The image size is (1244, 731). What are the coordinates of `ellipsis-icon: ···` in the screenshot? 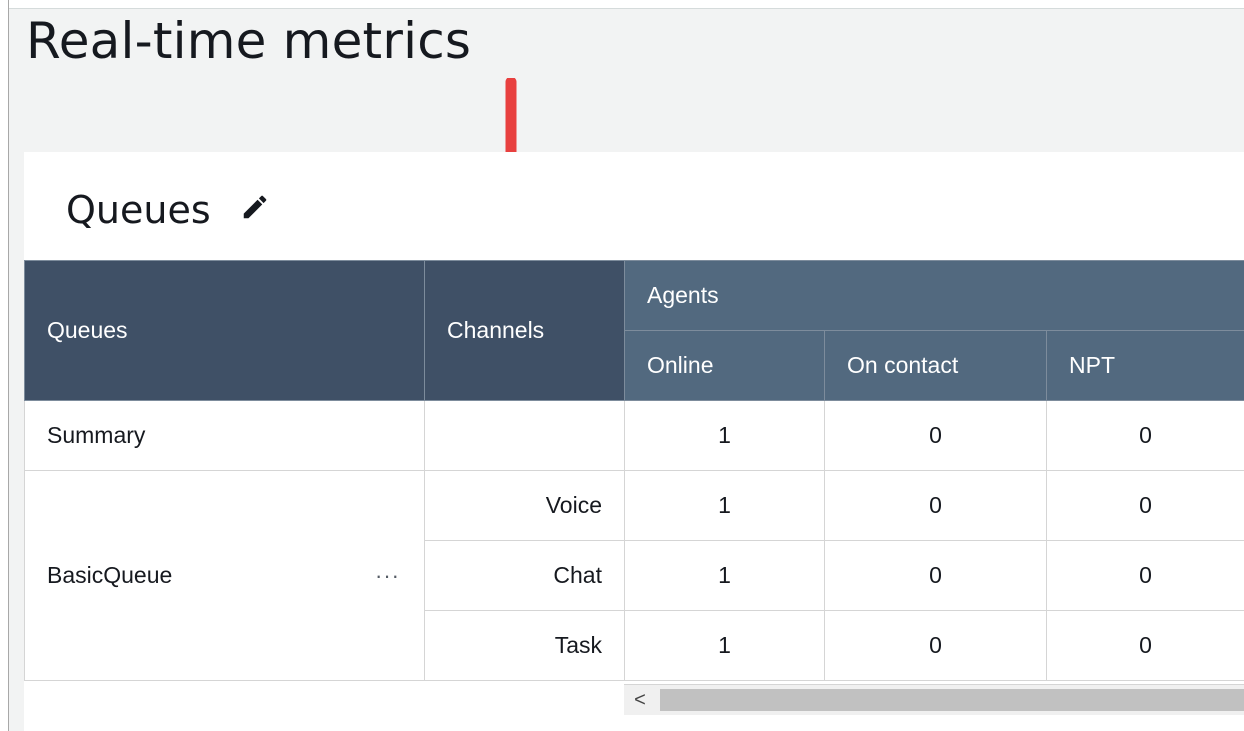 It's located at (387, 576).